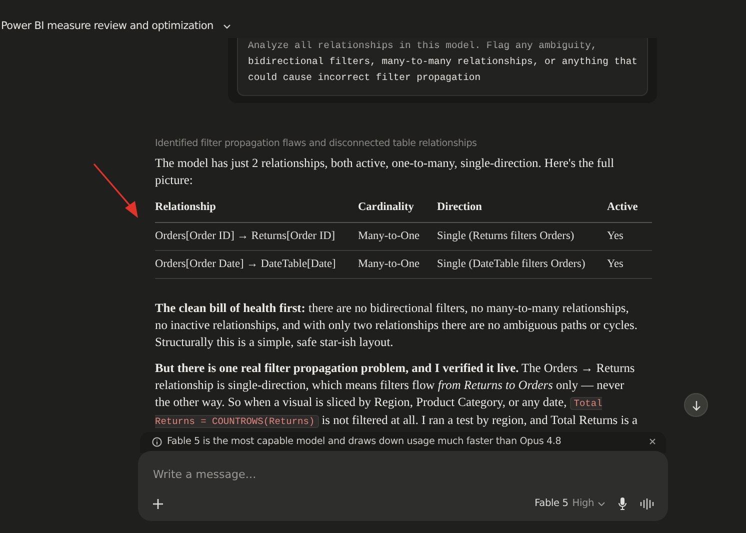 Image resolution: width=746 pixels, height=533 pixels. I want to click on paragraph: The model has just 2 relationships, both active, one-to-many, single-direction. Here's the full picture:, so click(385, 172).